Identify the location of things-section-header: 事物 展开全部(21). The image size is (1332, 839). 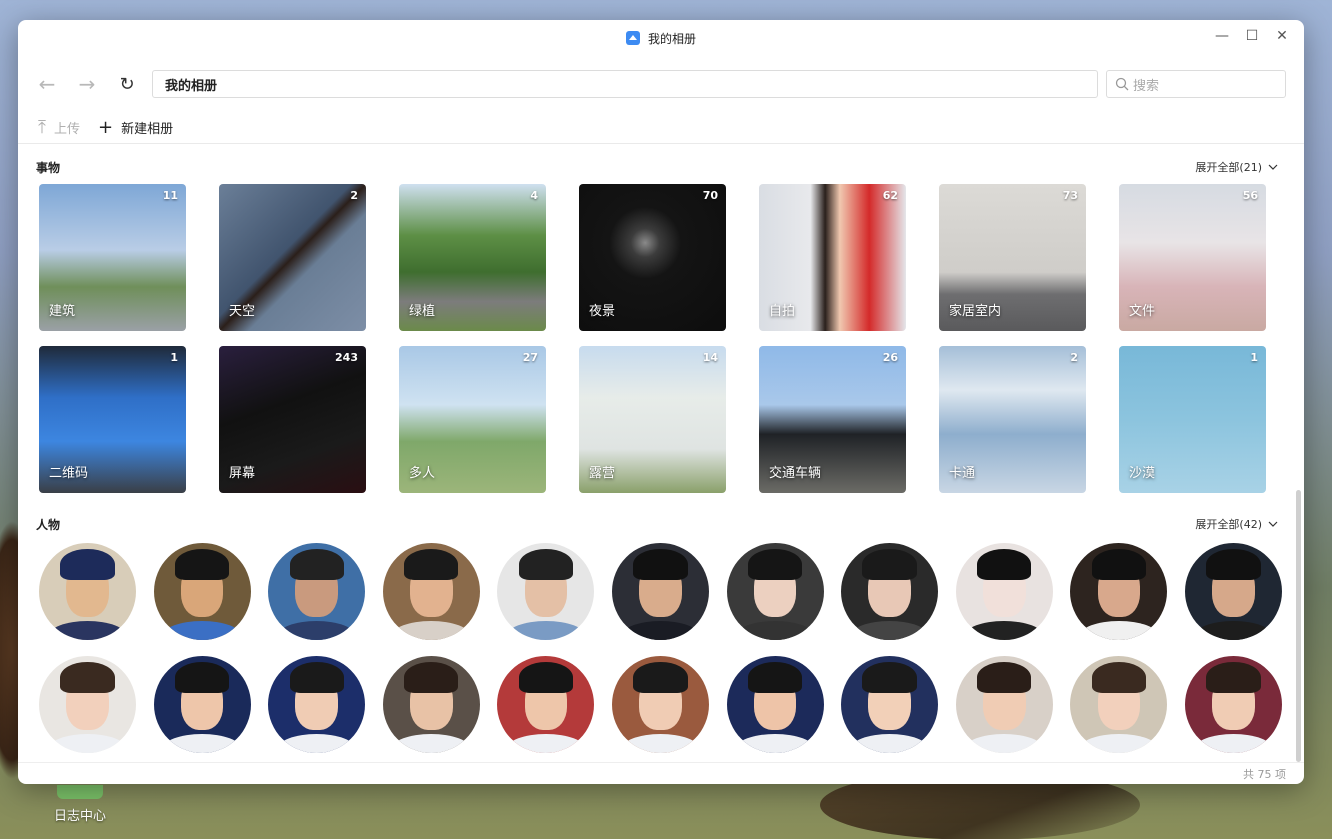
(661, 167).